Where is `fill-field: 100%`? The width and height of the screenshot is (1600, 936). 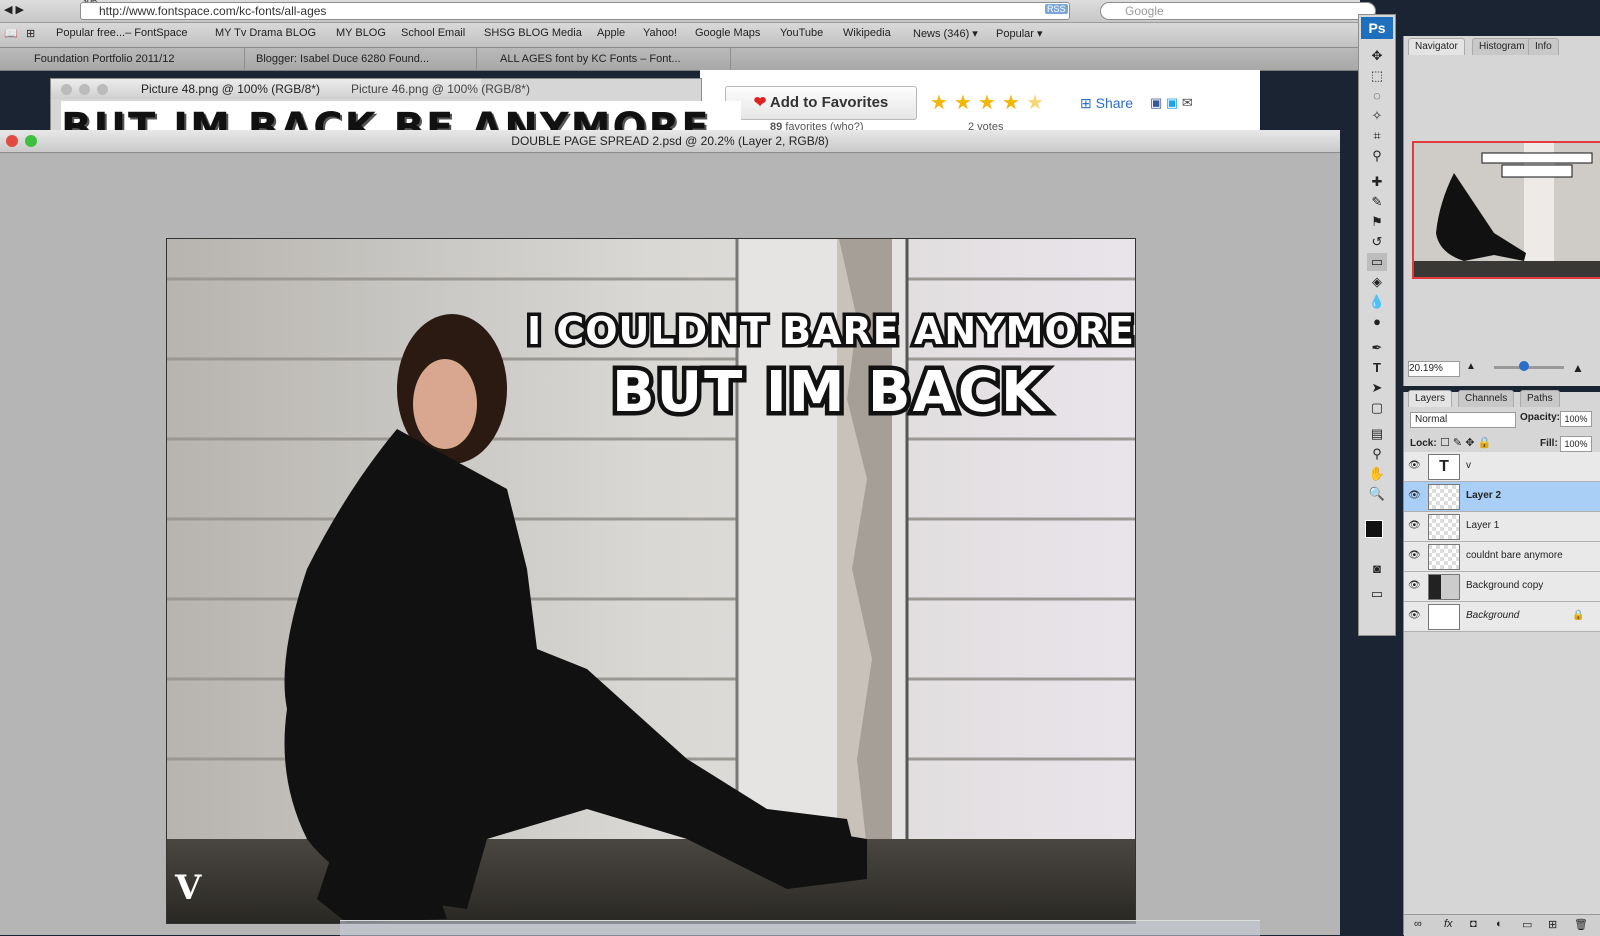 fill-field: 100% is located at coordinates (1576, 444).